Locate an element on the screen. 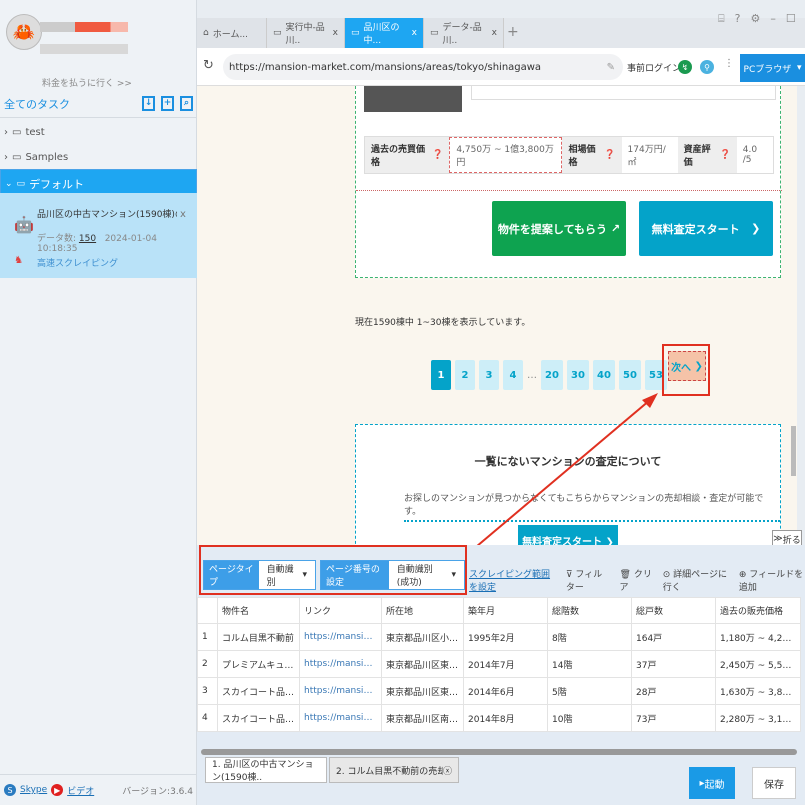 This screenshot has width=805, height=805. web-scrollbar is located at coordinates (793, 451).